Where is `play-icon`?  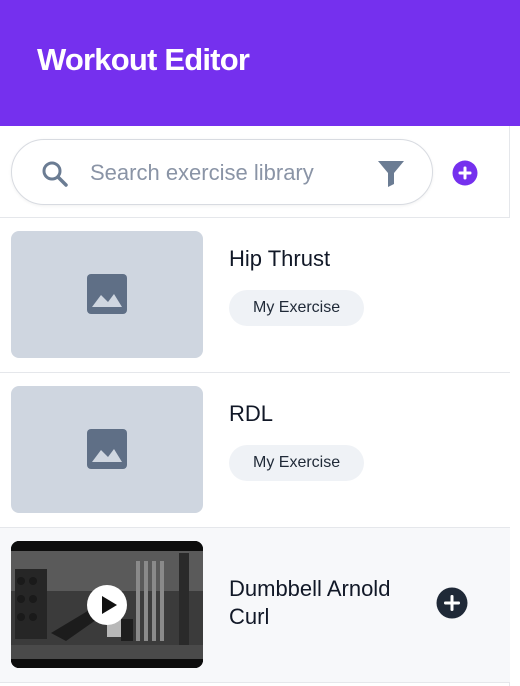 play-icon is located at coordinates (109, 605).